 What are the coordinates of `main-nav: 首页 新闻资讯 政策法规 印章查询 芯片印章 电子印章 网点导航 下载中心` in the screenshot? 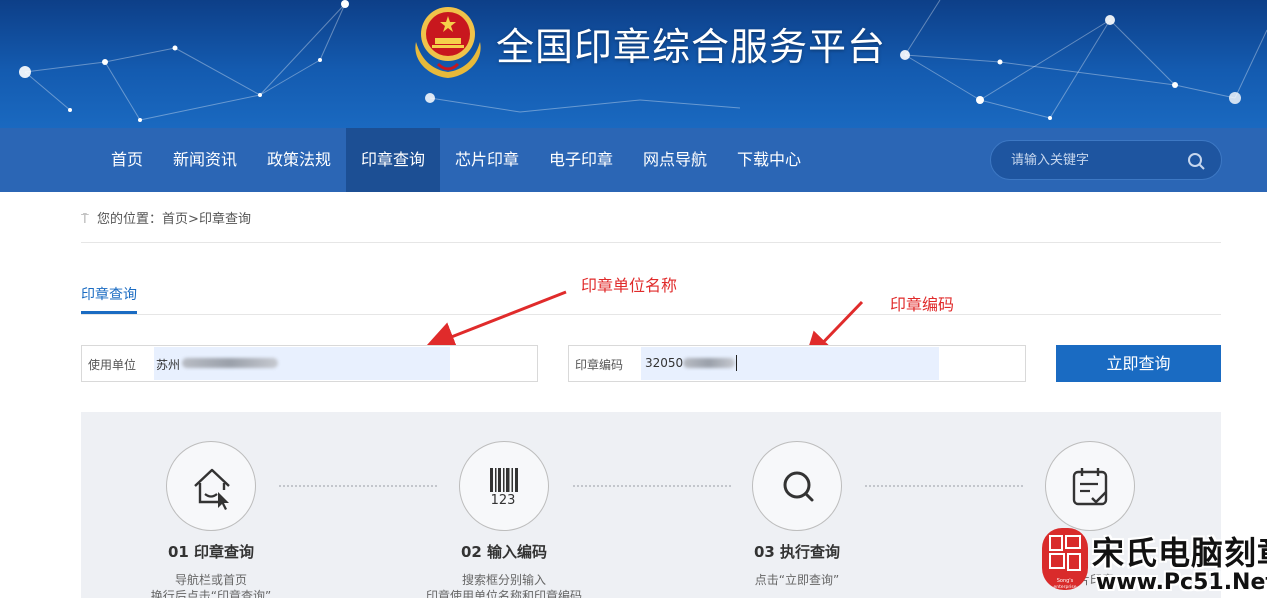 It's located at (633, 160).